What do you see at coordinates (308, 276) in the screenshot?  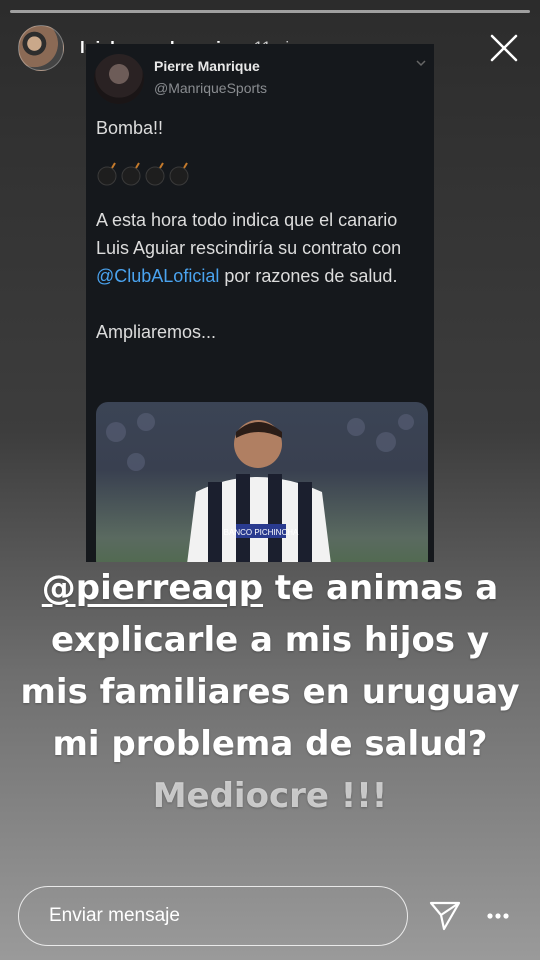 I see `tweet-text-post: por razones de salud.` at bounding box center [308, 276].